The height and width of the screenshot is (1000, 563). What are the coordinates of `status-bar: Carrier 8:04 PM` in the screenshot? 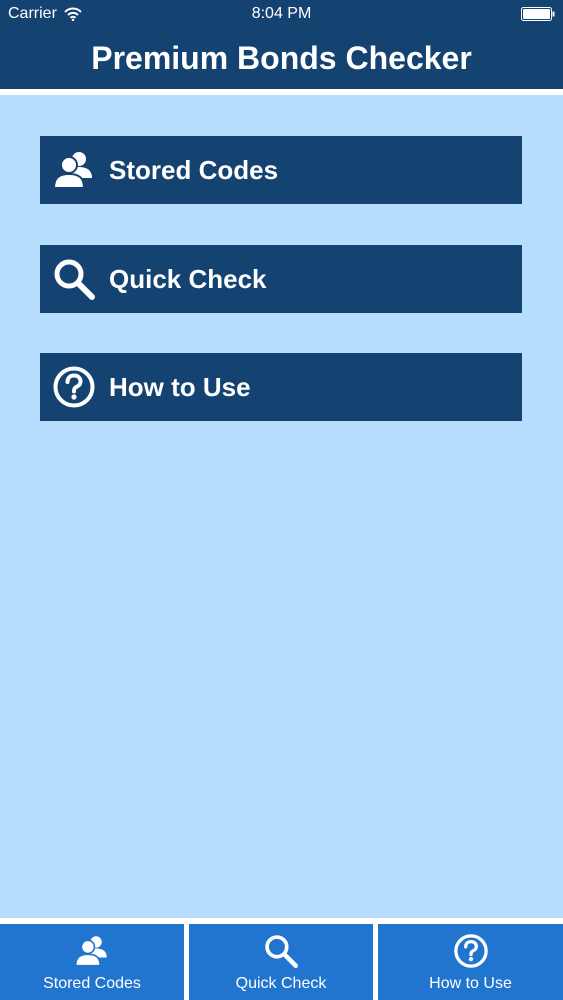 It's located at (281, 14).